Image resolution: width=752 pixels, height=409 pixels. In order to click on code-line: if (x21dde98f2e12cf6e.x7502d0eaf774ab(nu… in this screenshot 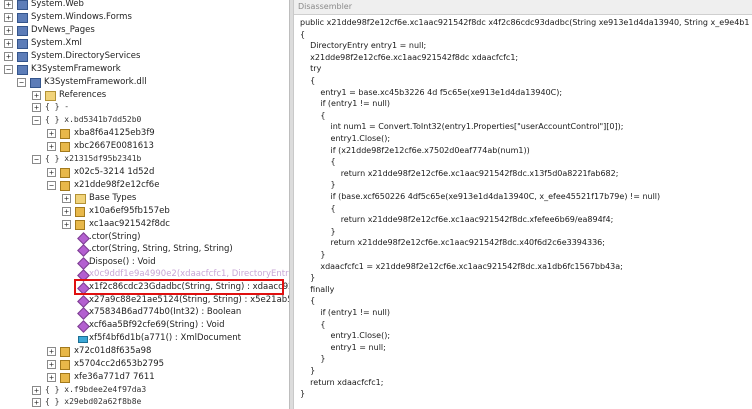, I will do `click(415, 150)`.